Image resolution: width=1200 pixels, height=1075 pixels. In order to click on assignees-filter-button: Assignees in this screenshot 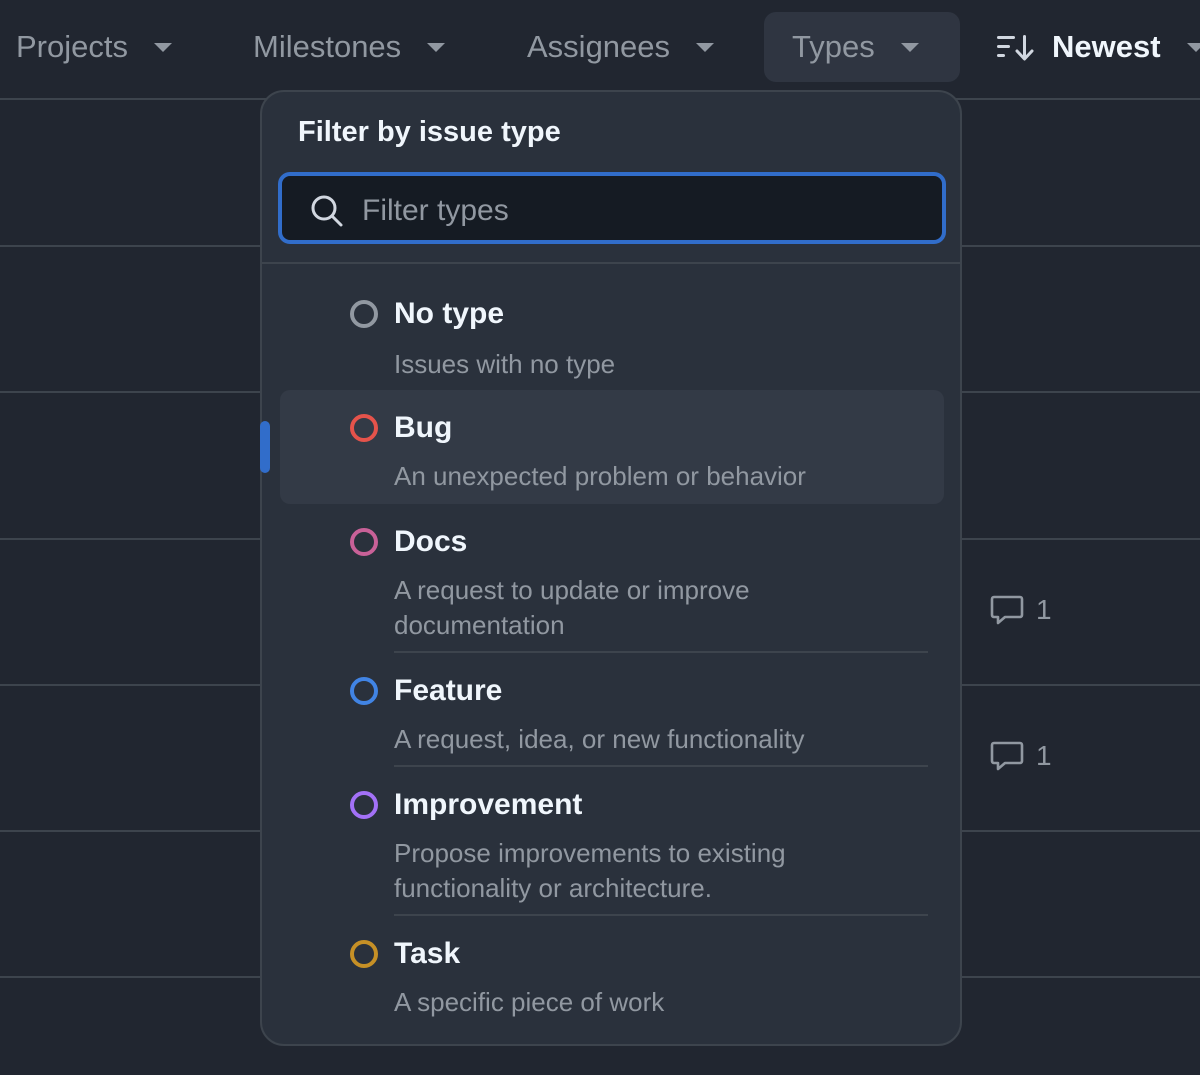, I will do `click(621, 47)`.